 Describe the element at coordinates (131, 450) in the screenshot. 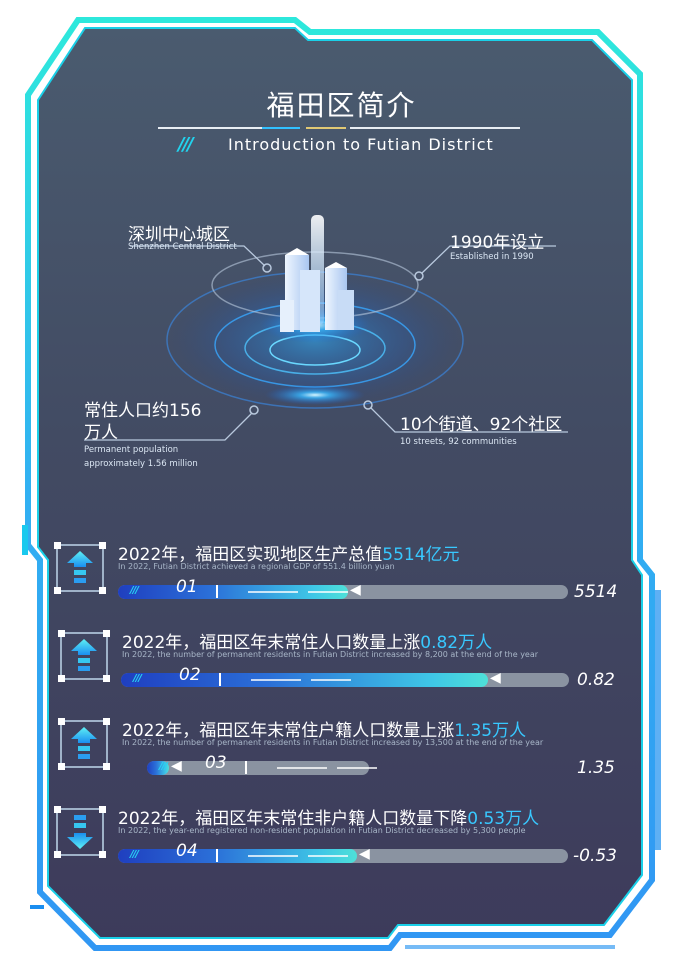

I see `highlight-population-en1: Permanent population` at that location.